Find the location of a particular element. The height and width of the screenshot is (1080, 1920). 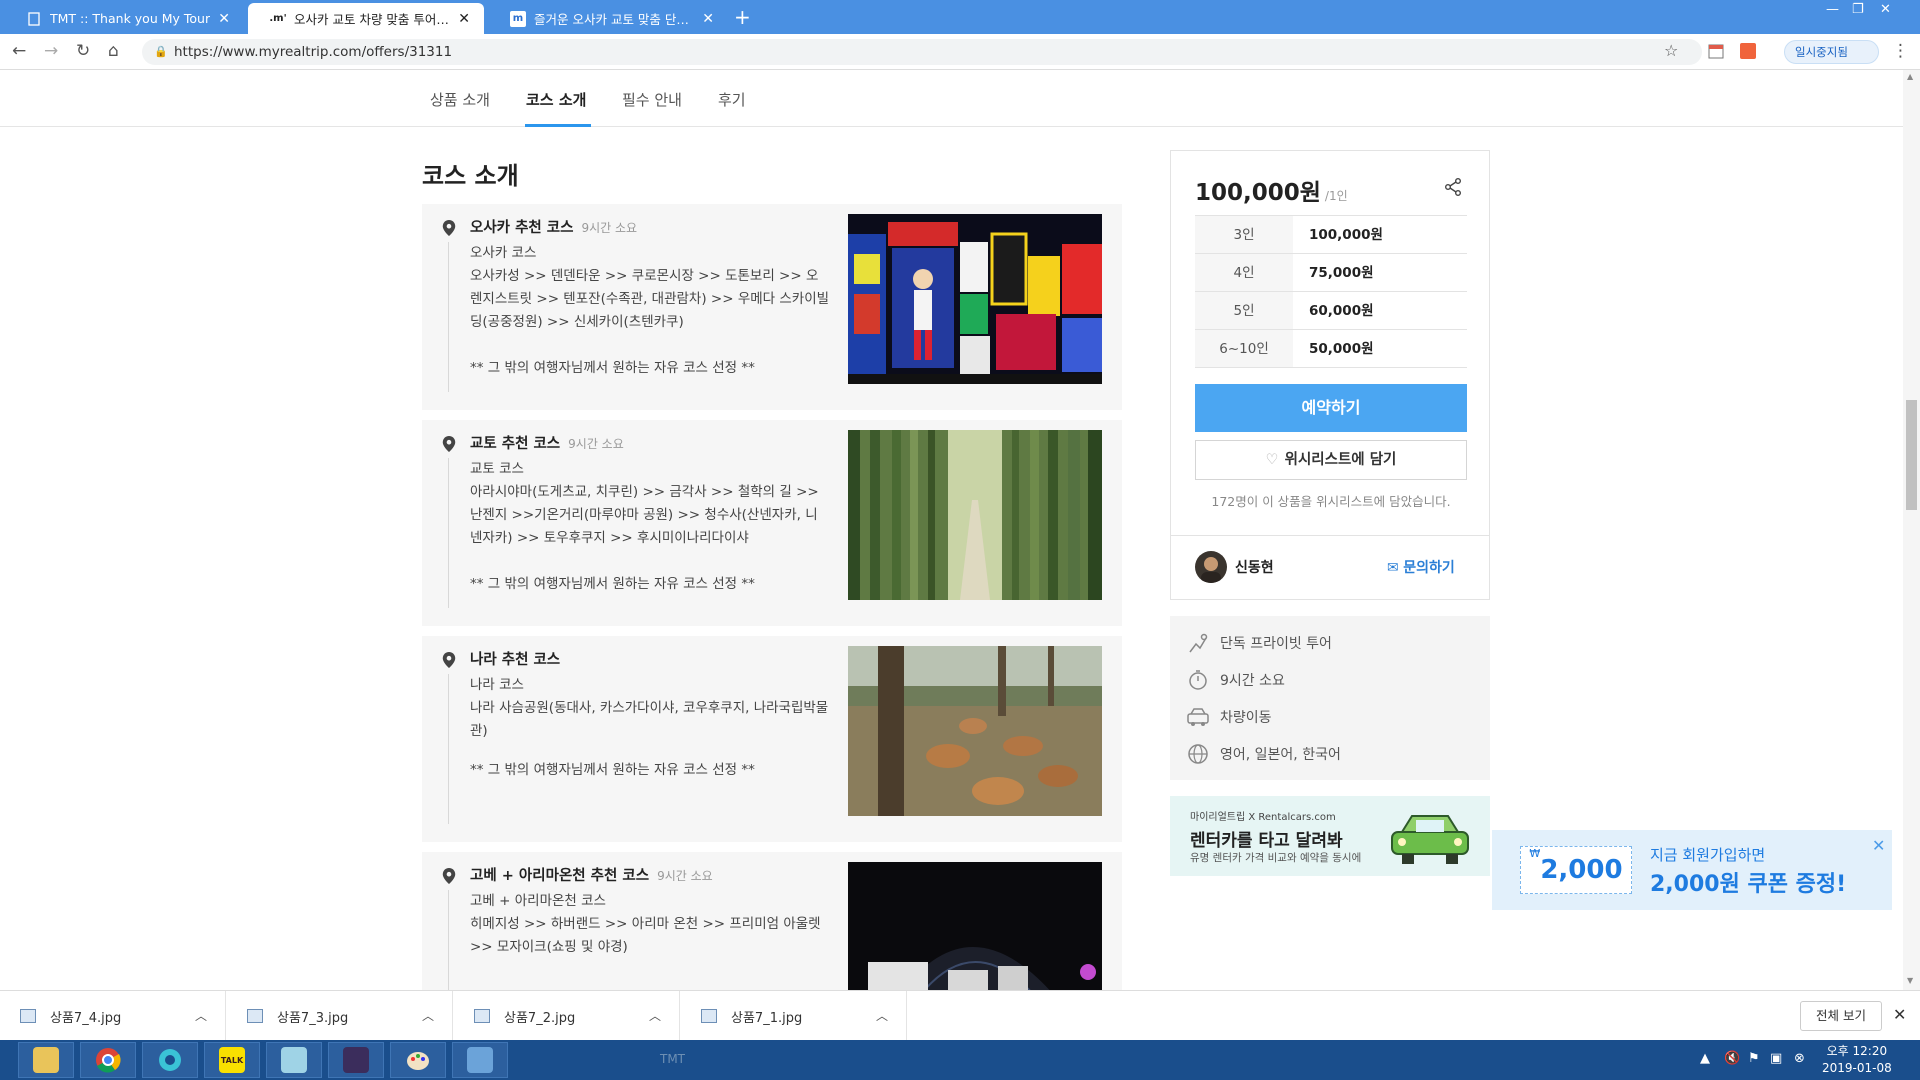

book-button: 예약하기 is located at coordinates (1331, 408).